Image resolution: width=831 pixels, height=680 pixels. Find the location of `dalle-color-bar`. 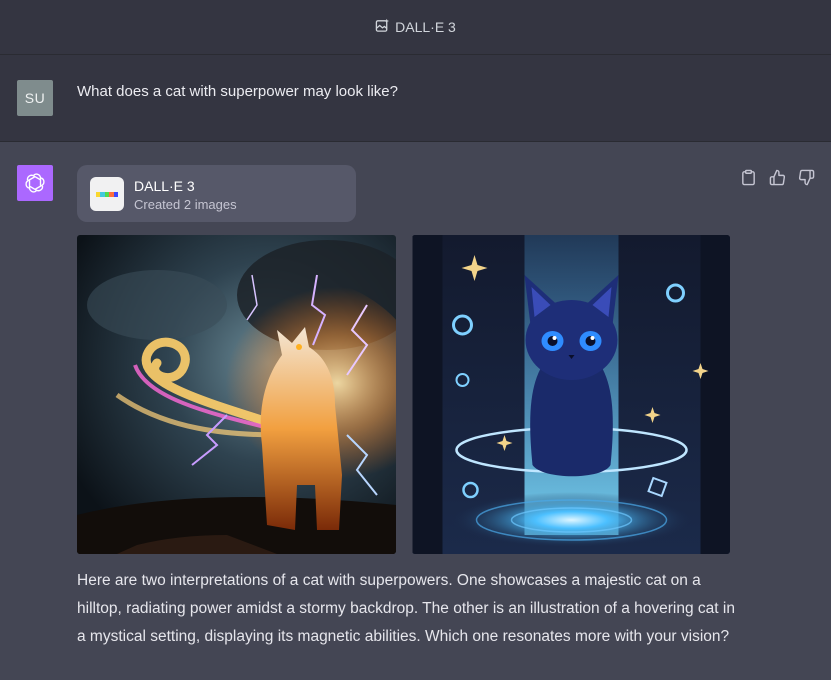

dalle-color-bar is located at coordinates (107, 194).